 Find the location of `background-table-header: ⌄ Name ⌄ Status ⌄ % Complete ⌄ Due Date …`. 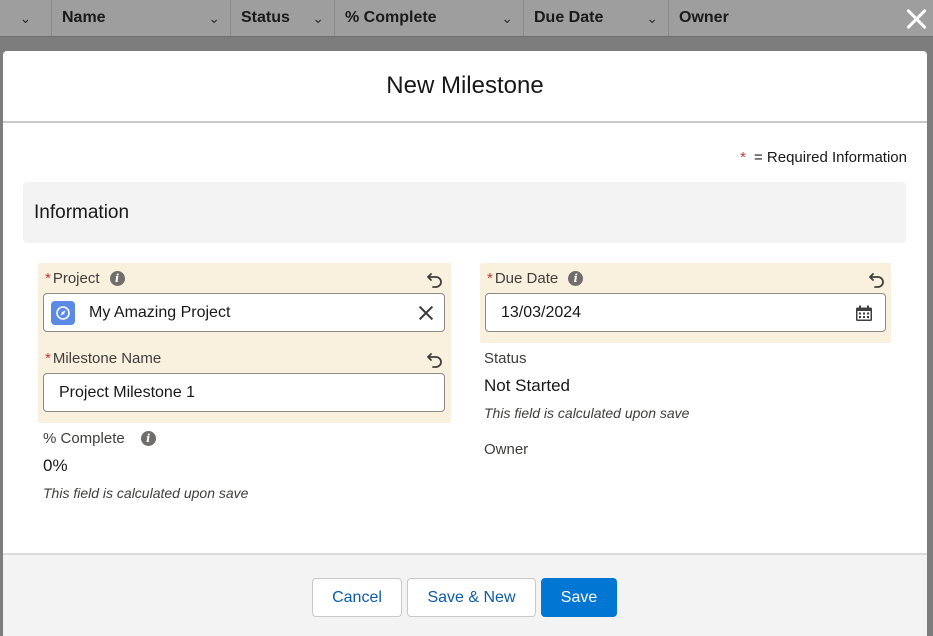

background-table-header: ⌄ Name ⌄ Status ⌄ % Complete ⌄ Due Date … is located at coordinates (466, 18).